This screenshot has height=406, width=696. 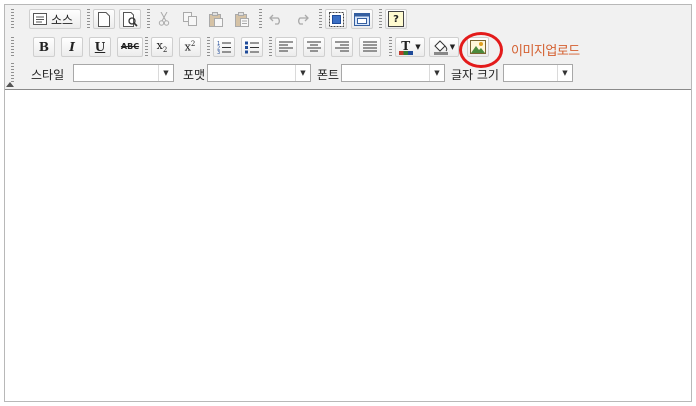 I want to click on paste-text-button, so click(x=242, y=19).